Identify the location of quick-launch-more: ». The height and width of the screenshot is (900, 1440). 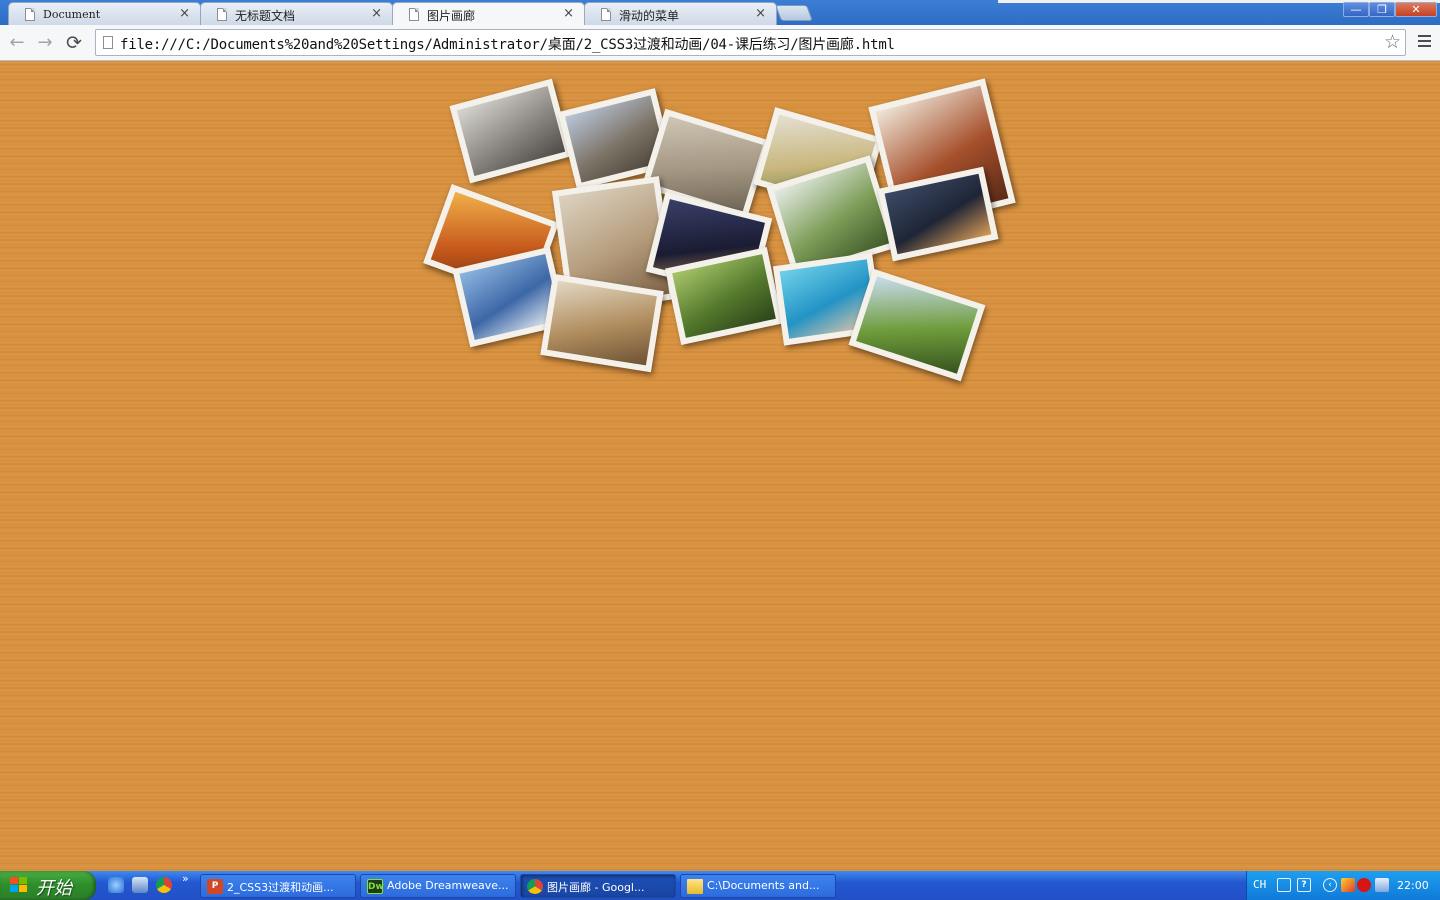
(185, 878).